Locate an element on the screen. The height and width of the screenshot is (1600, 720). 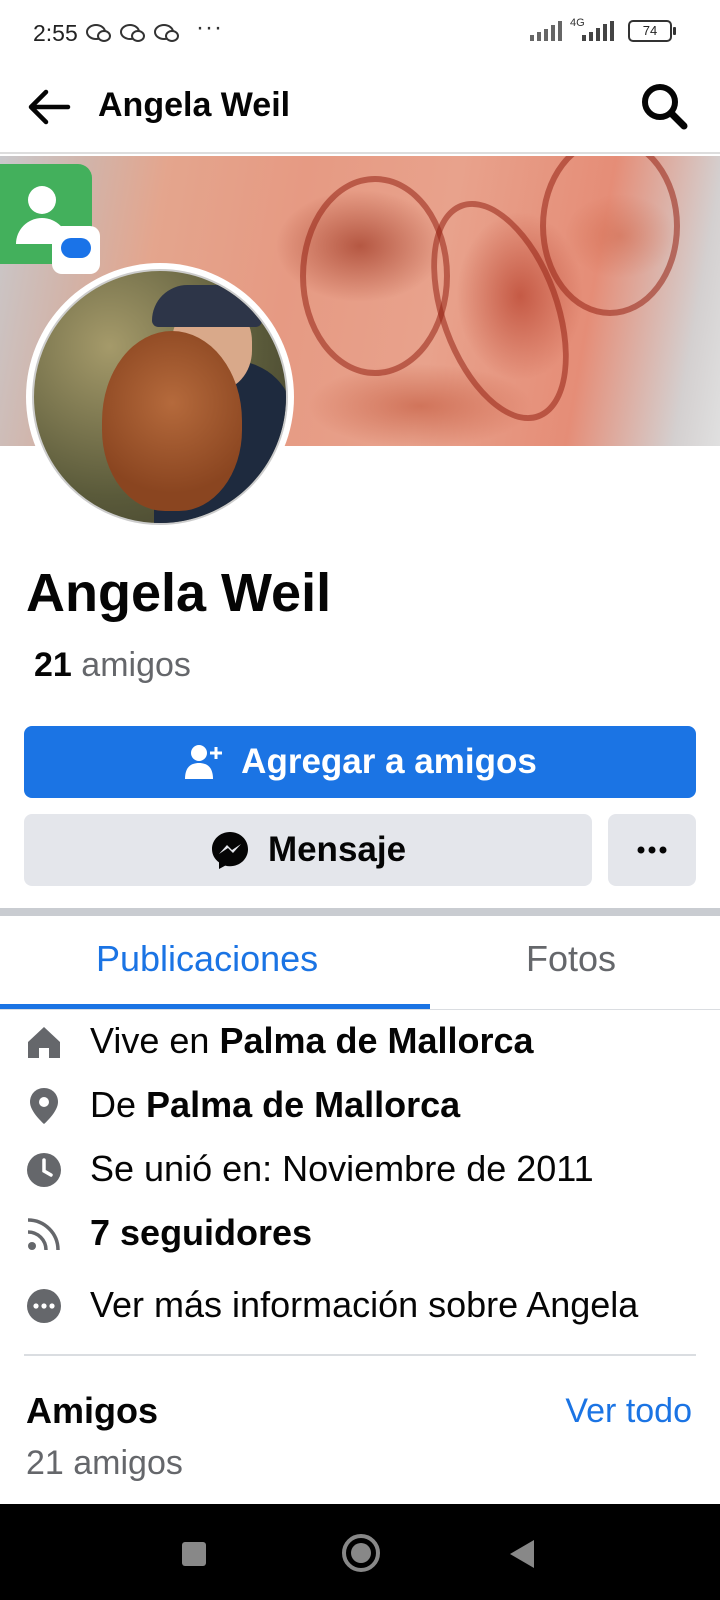
detail-joined: Se unió en: Noviembre de 2011 is located at coordinates (360, 1172).